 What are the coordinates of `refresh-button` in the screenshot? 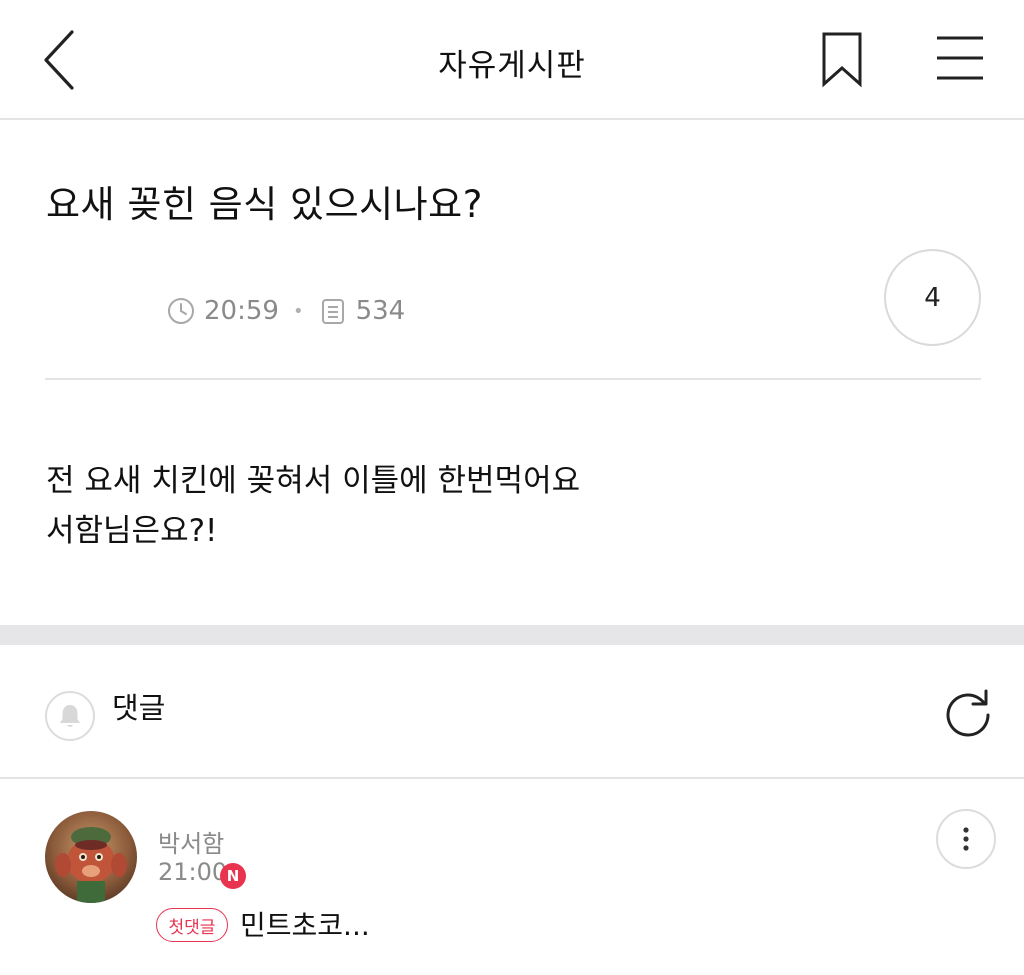 It's located at (968, 713).